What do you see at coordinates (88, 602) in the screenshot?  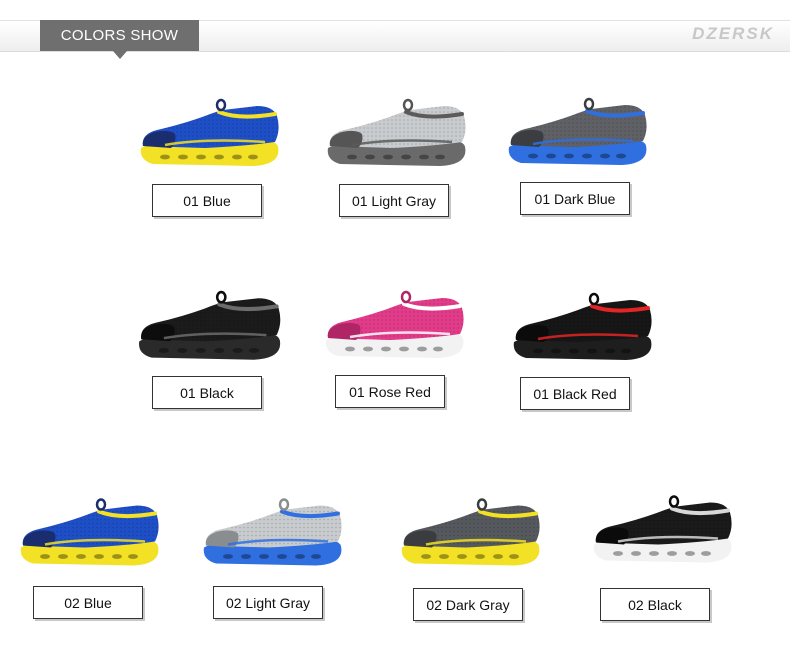 I see `color-label: 02 Blue` at bounding box center [88, 602].